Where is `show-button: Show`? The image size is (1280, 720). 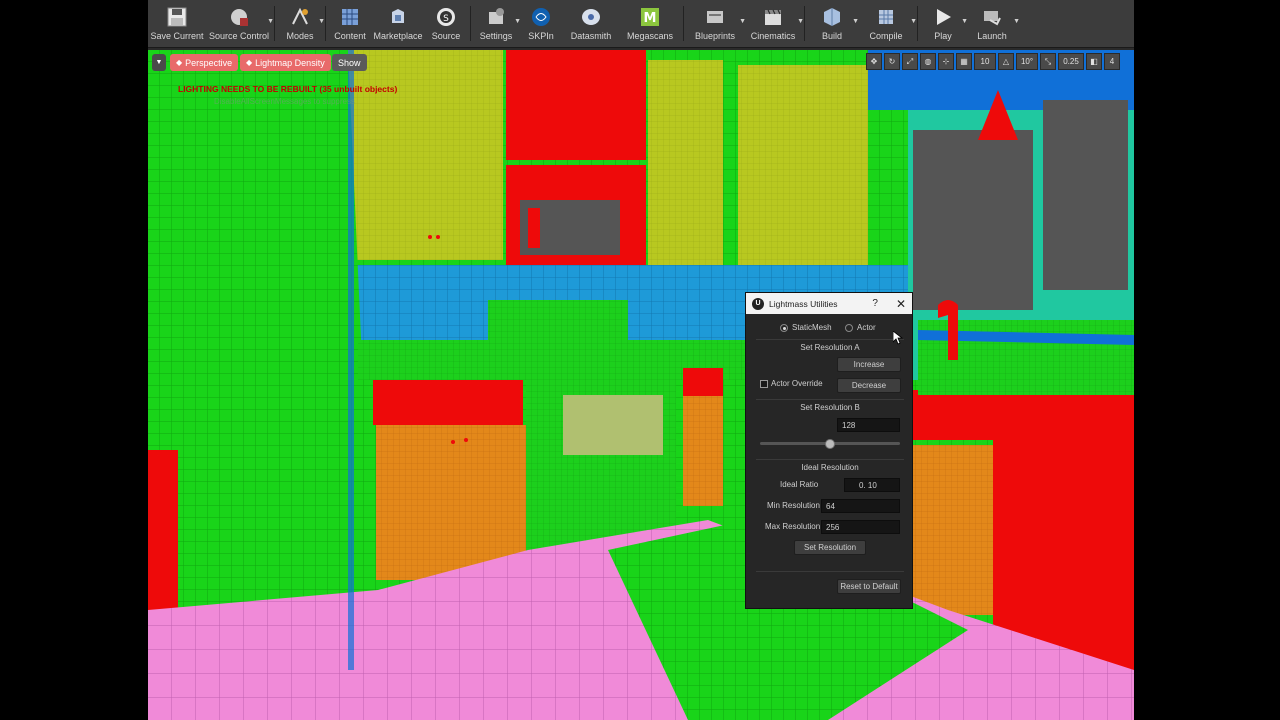
show-button: Show is located at coordinates (349, 62).